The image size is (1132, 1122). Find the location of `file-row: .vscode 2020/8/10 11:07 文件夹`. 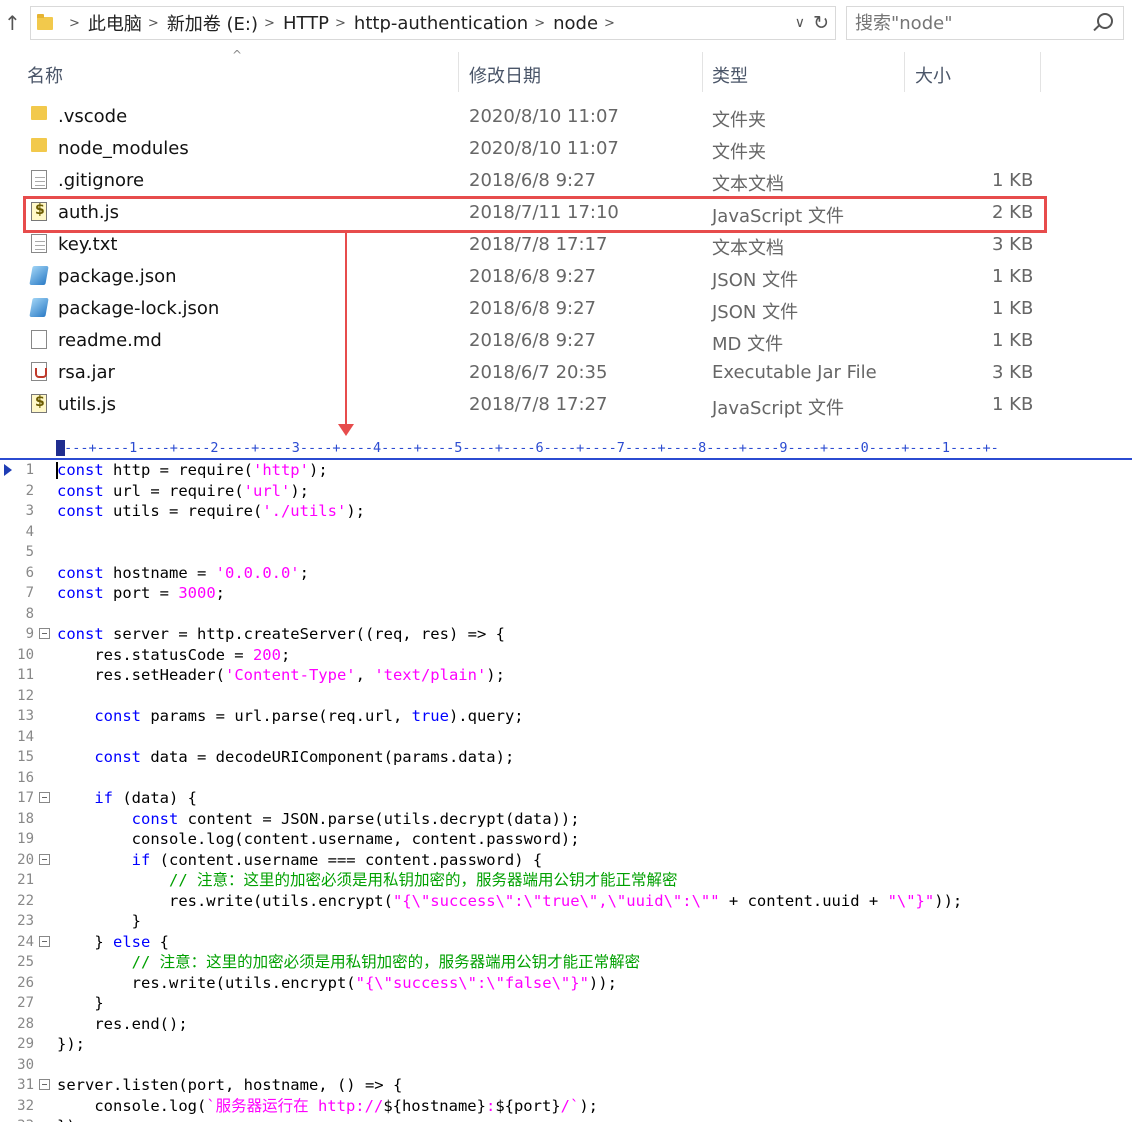

file-row: .vscode 2020/8/10 11:07 文件夹 is located at coordinates (566, 118).